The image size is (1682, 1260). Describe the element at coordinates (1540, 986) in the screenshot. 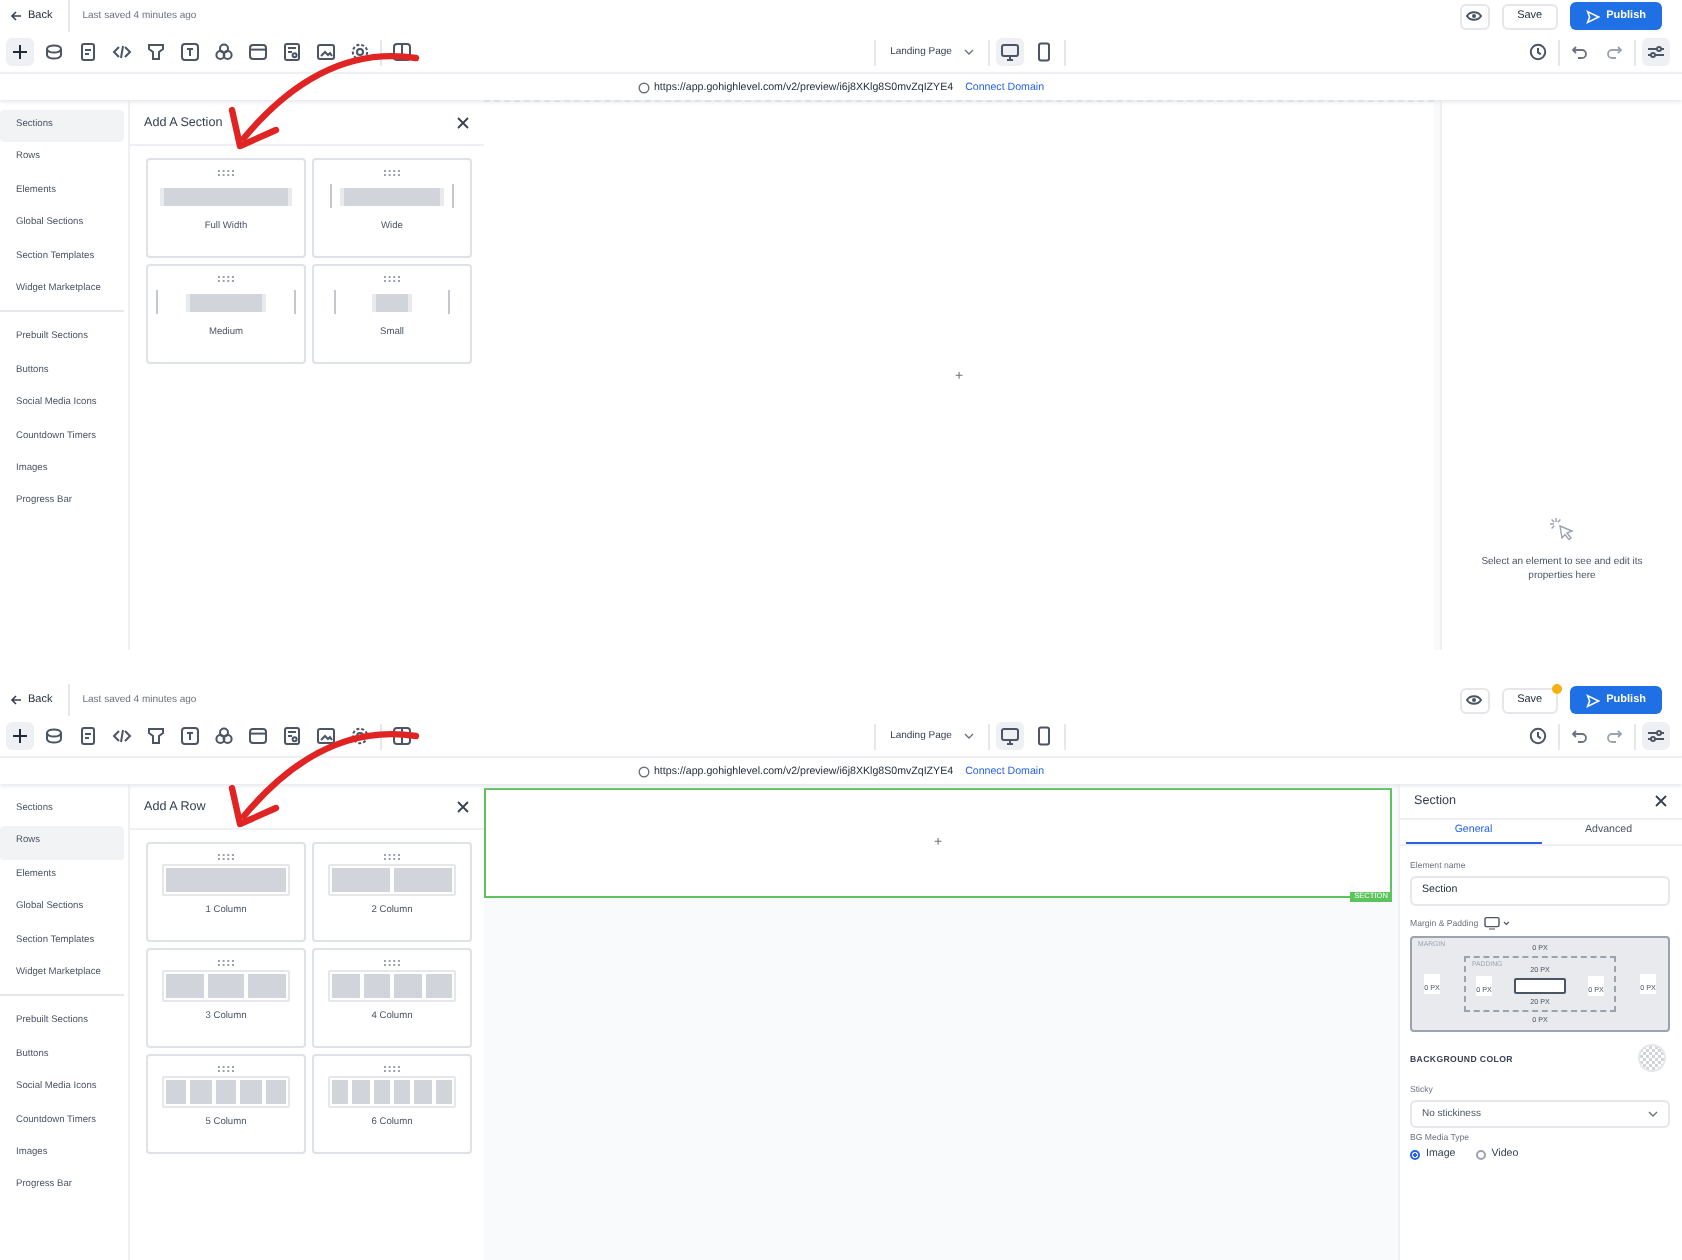

I see `content-box` at that location.